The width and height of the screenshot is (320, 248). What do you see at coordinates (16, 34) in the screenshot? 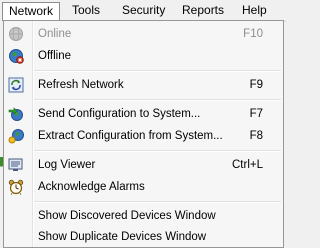
I see `online-globe-icon` at bounding box center [16, 34].